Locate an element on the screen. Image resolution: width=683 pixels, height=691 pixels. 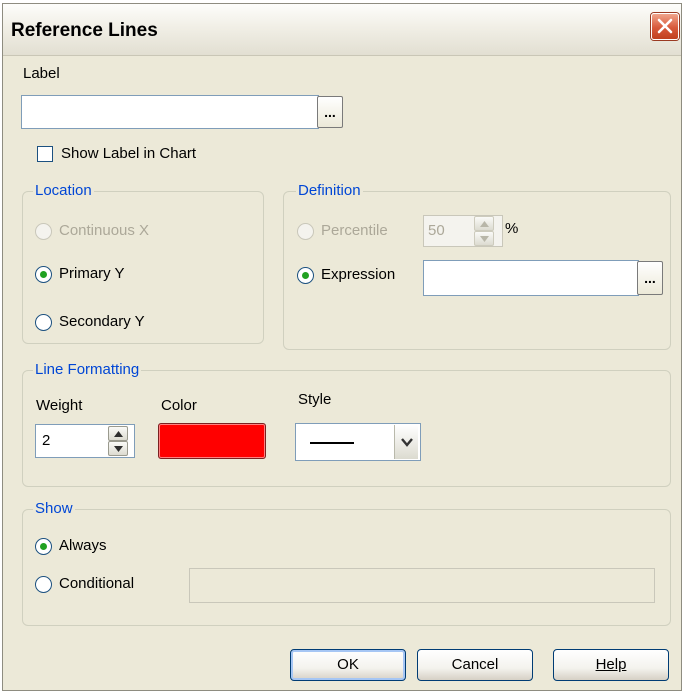
percentile-spin-buttons is located at coordinates (484, 231).